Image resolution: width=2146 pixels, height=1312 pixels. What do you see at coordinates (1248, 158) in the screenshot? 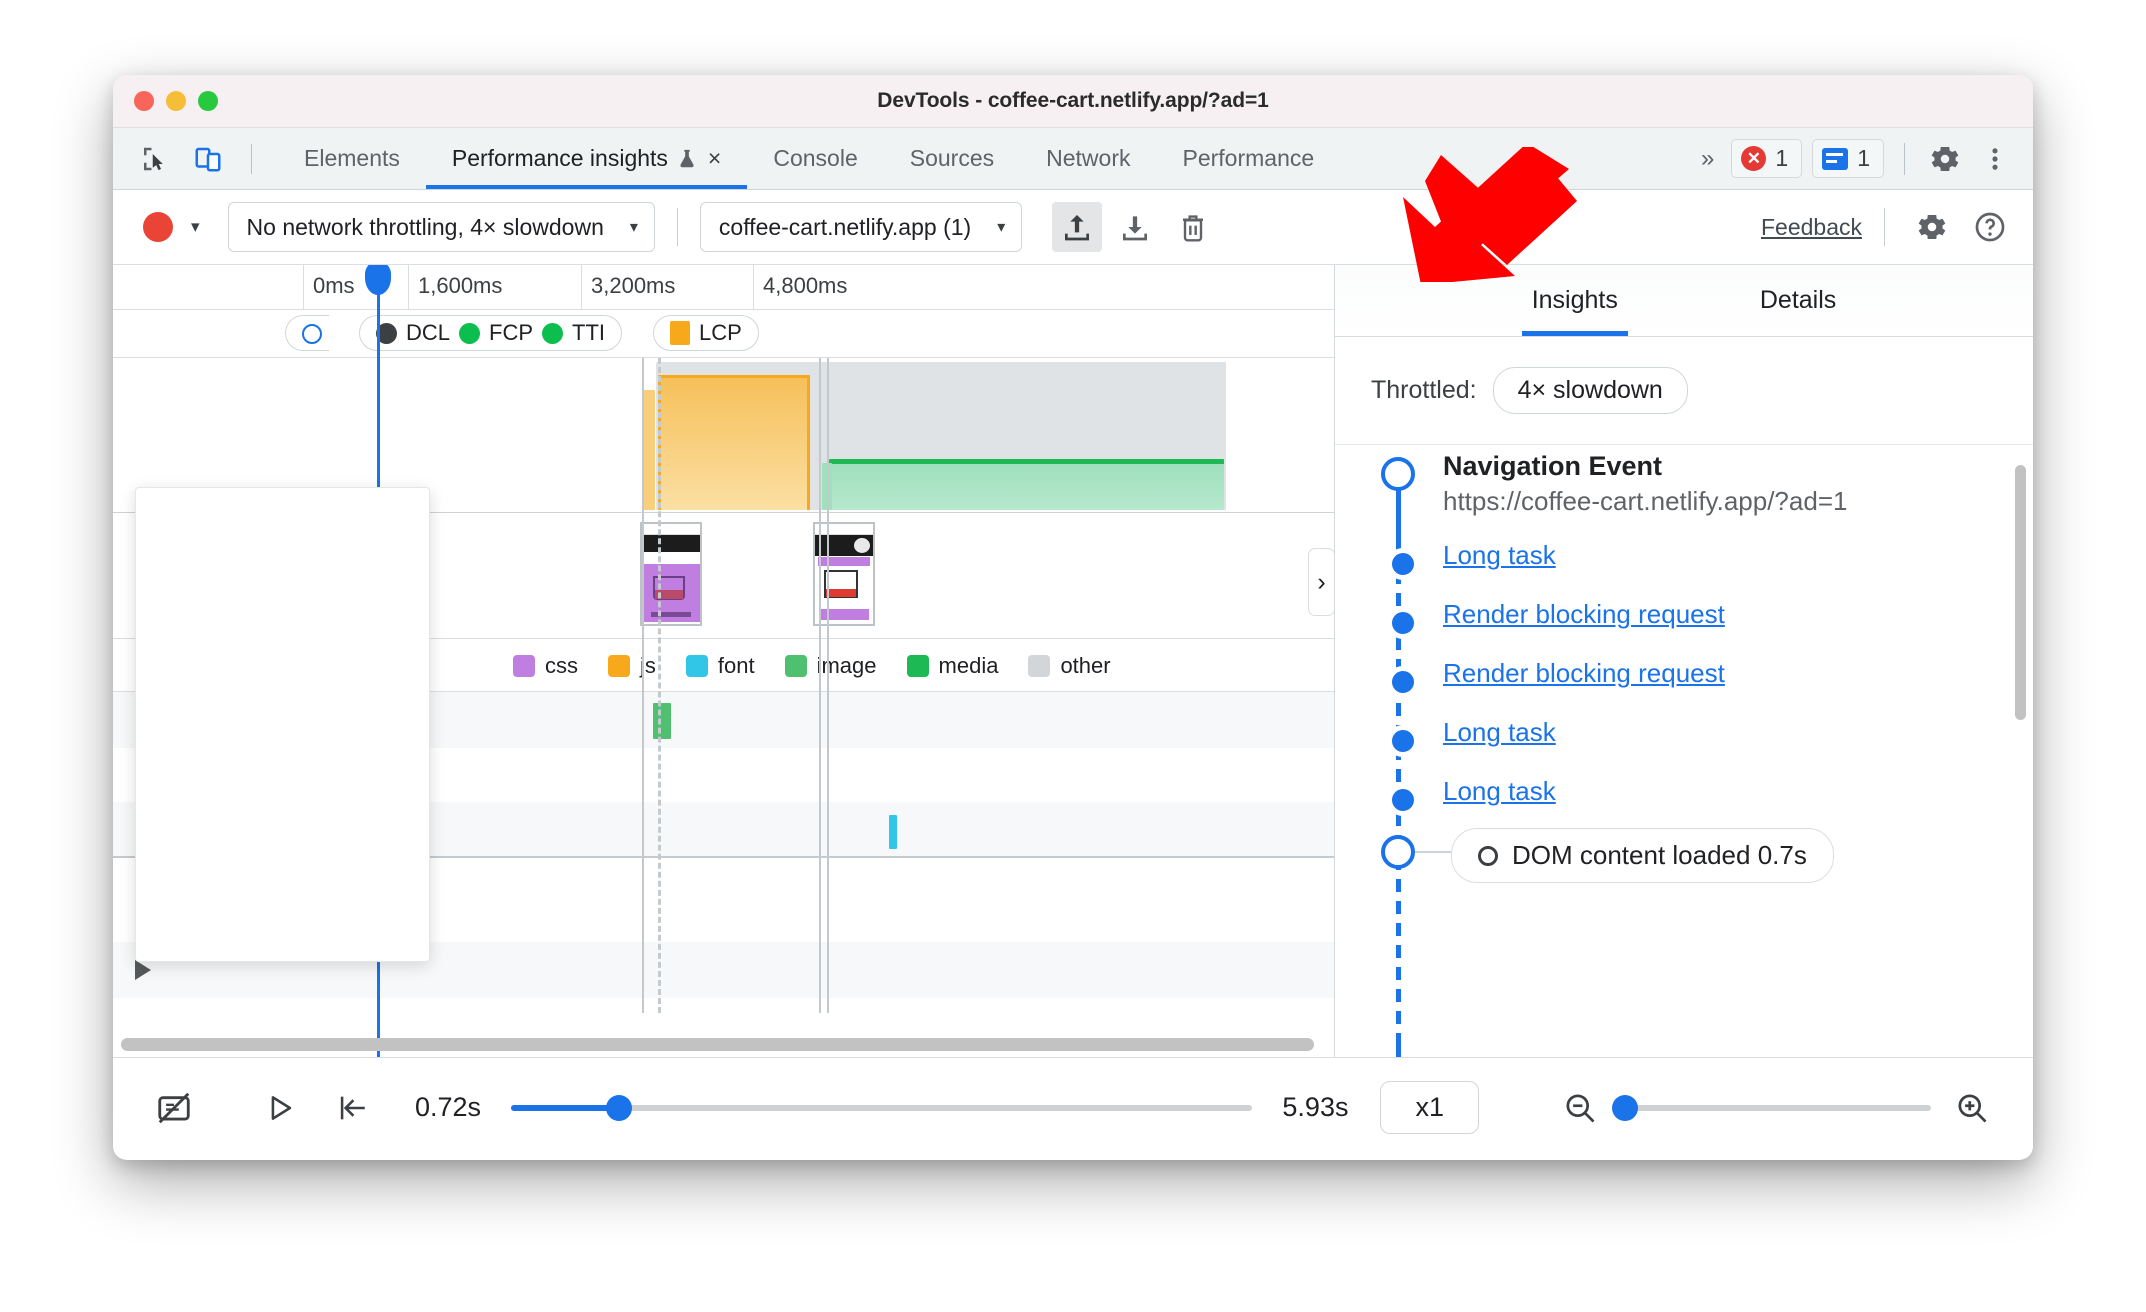
I see `tab-performance: Performance` at bounding box center [1248, 158].